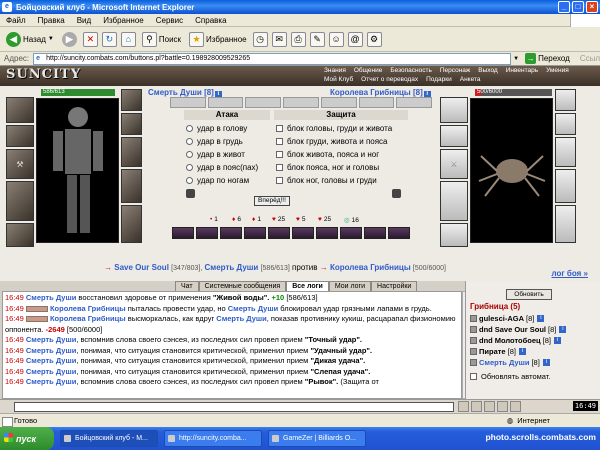 The height and width of the screenshot is (450, 600). What do you see at coordinates (242, 286) in the screenshot?
I see `tab-system: Системные сообщения` at bounding box center [242, 286].